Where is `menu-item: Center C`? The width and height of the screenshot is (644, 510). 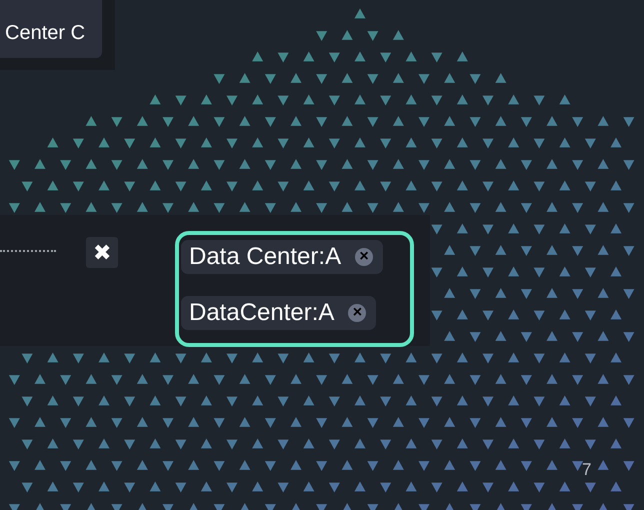
menu-item: Center C is located at coordinates (51, 29).